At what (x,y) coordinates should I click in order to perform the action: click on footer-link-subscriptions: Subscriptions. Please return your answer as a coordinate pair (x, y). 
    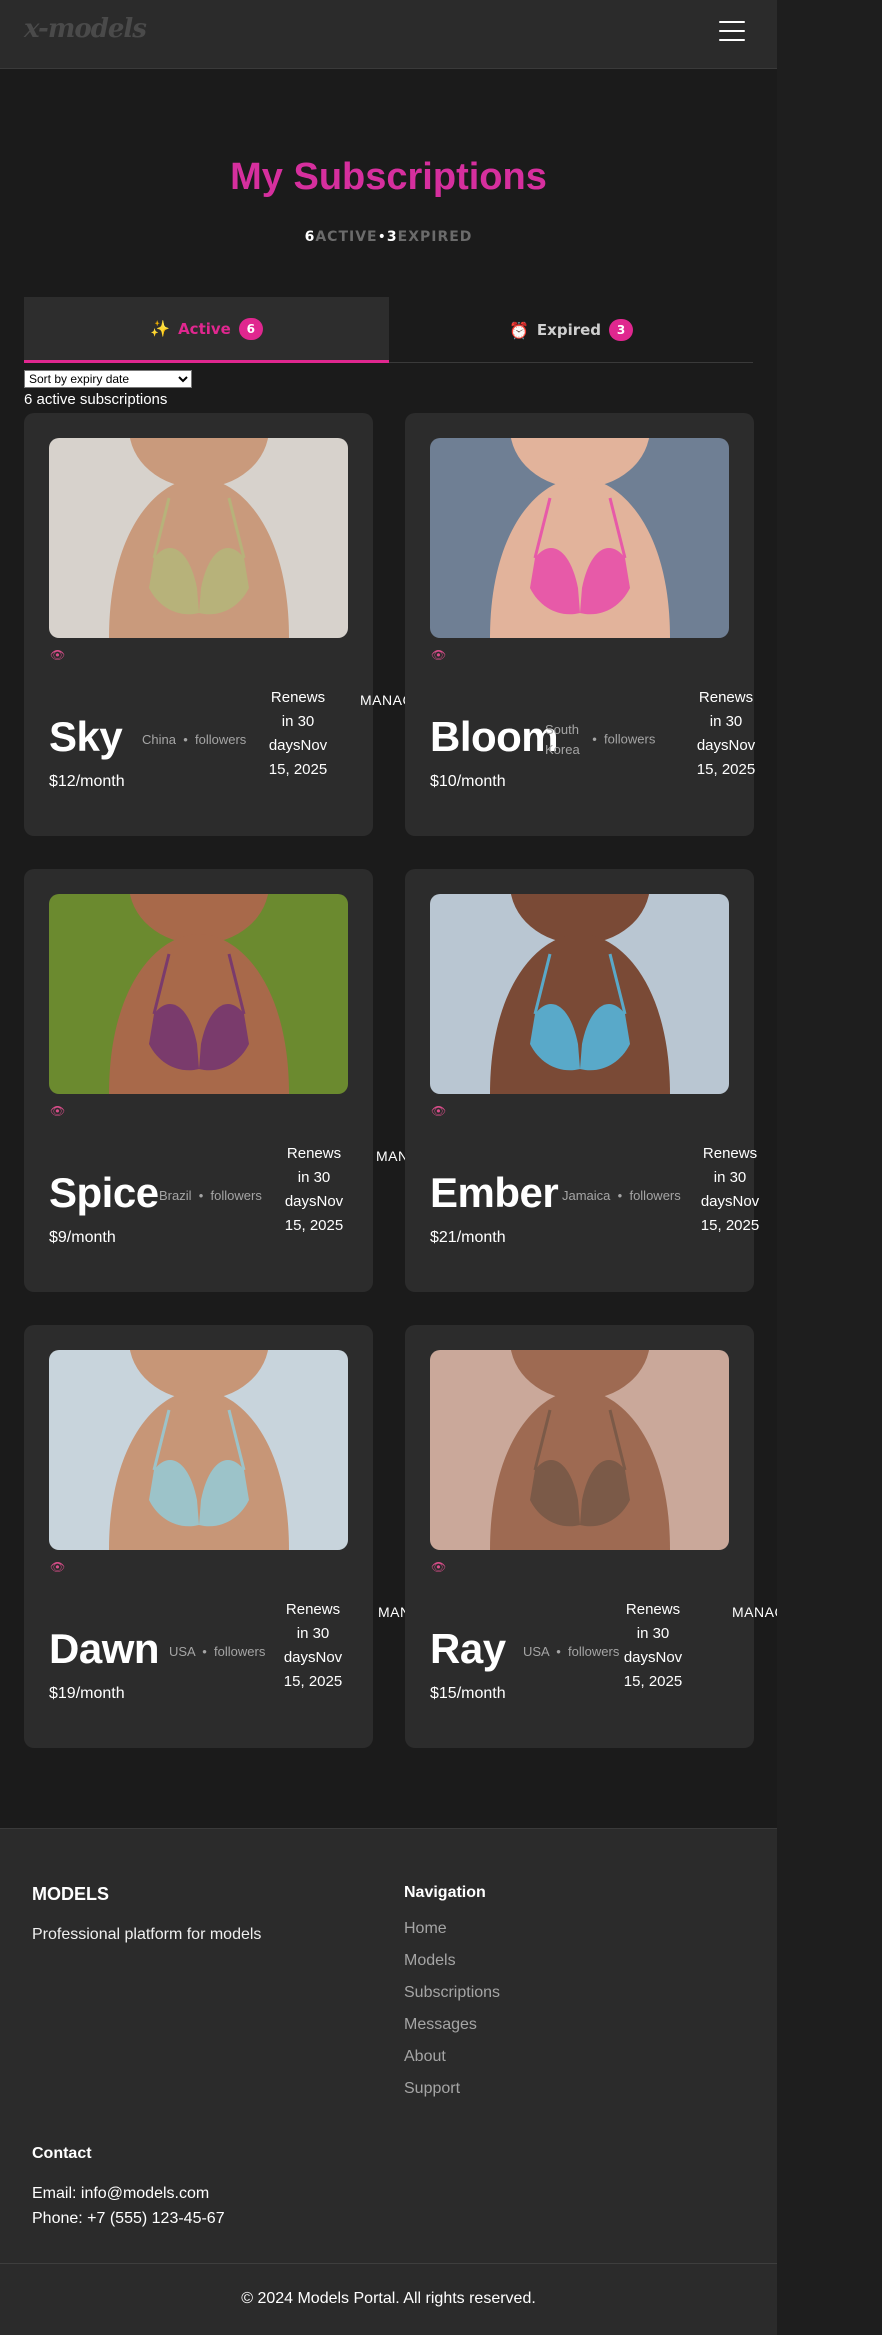
    Looking at the image, I should click on (452, 2000).